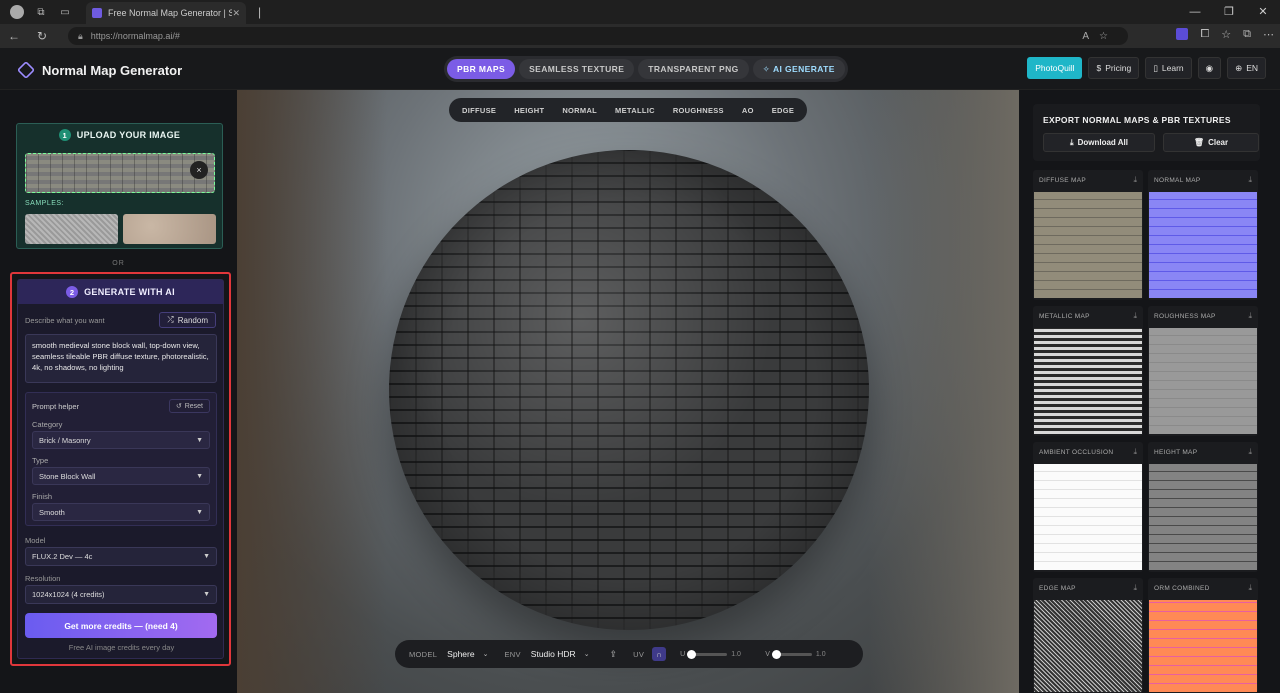 This screenshot has height=693, width=1280. What do you see at coordinates (635, 110) in the screenshot?
I see `tab-metallic: METALLIC` at bounding box center [635, 110].